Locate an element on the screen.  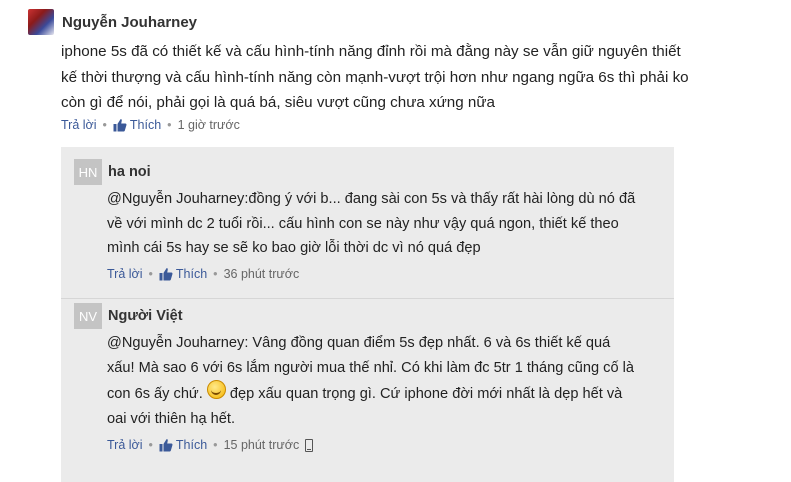
reply-author: Người Việt is located at coordinates (145, 316).